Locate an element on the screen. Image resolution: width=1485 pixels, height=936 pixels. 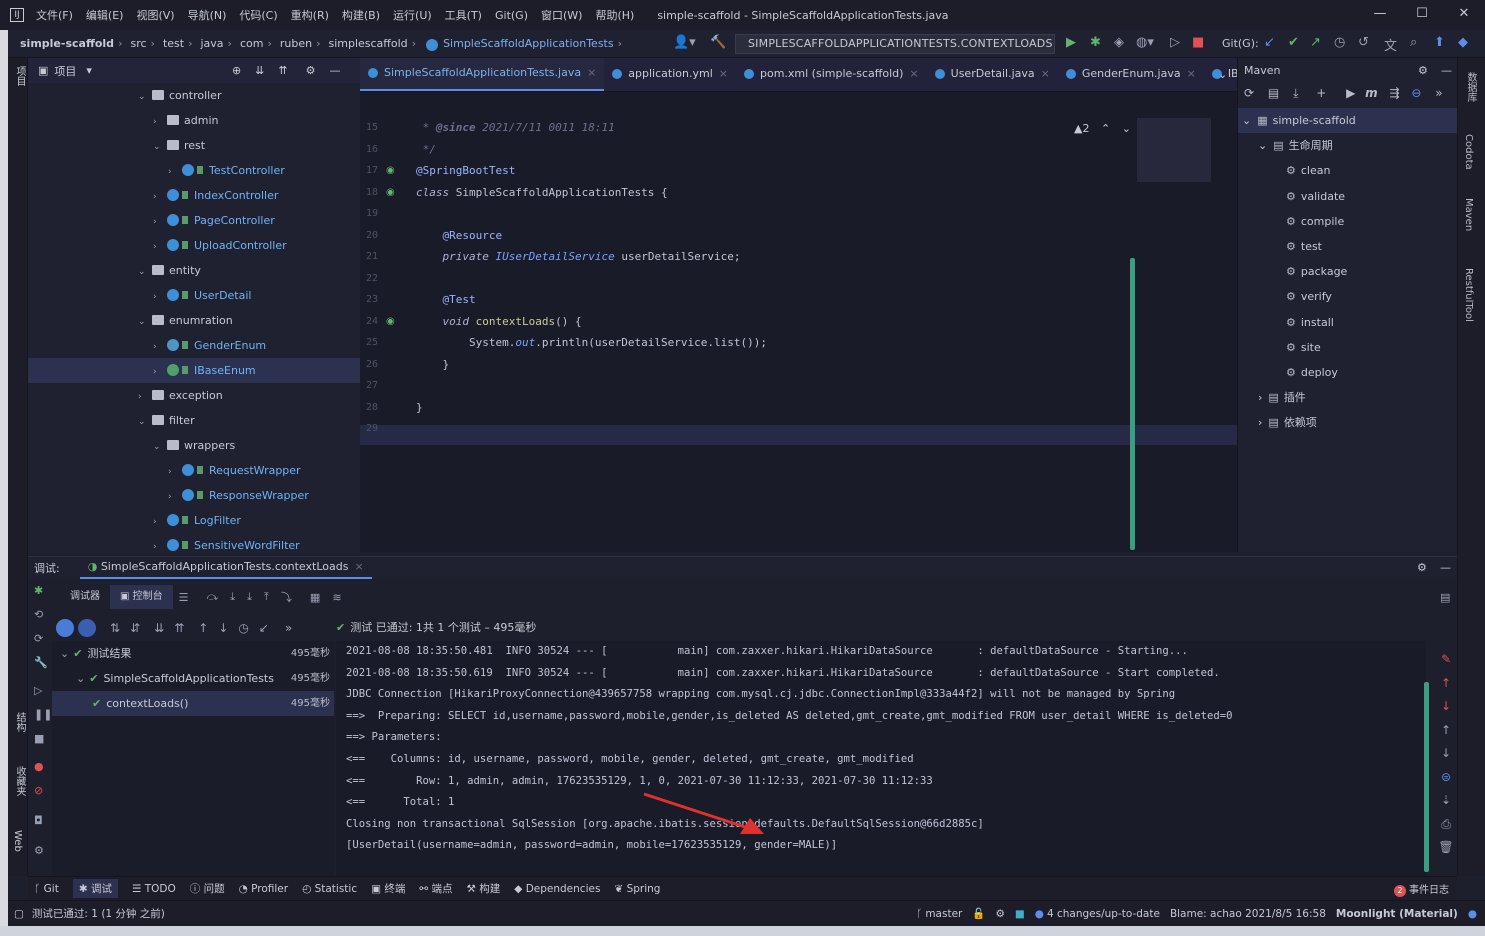
tool-window-button: ❦ Spring is located at coordinates (637, 889).